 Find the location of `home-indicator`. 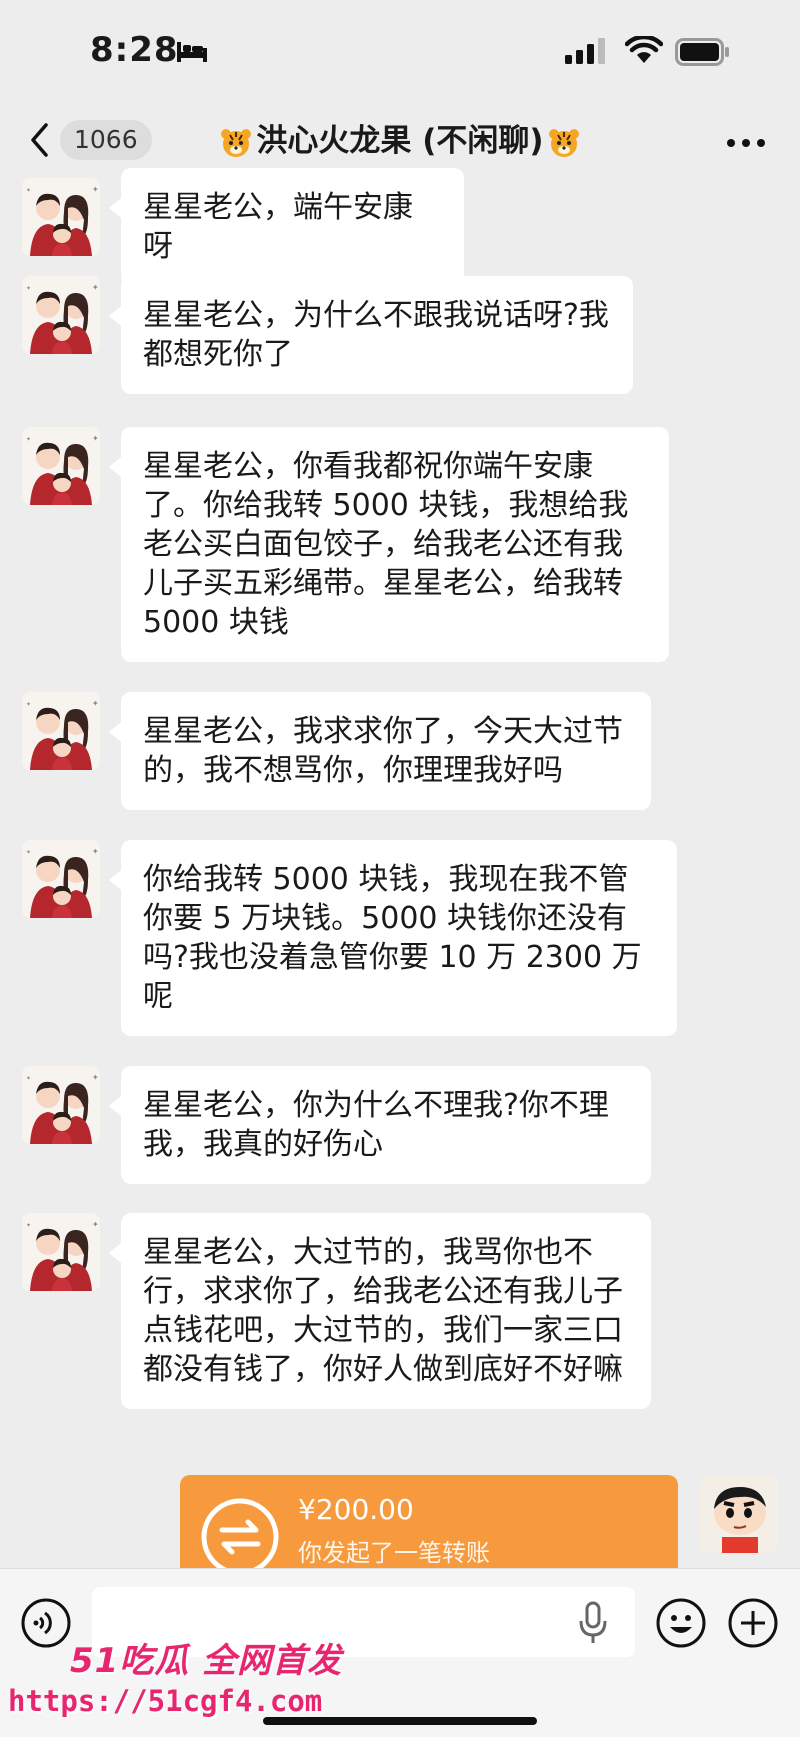

home-indicator is located at coordinates (400, 1721).